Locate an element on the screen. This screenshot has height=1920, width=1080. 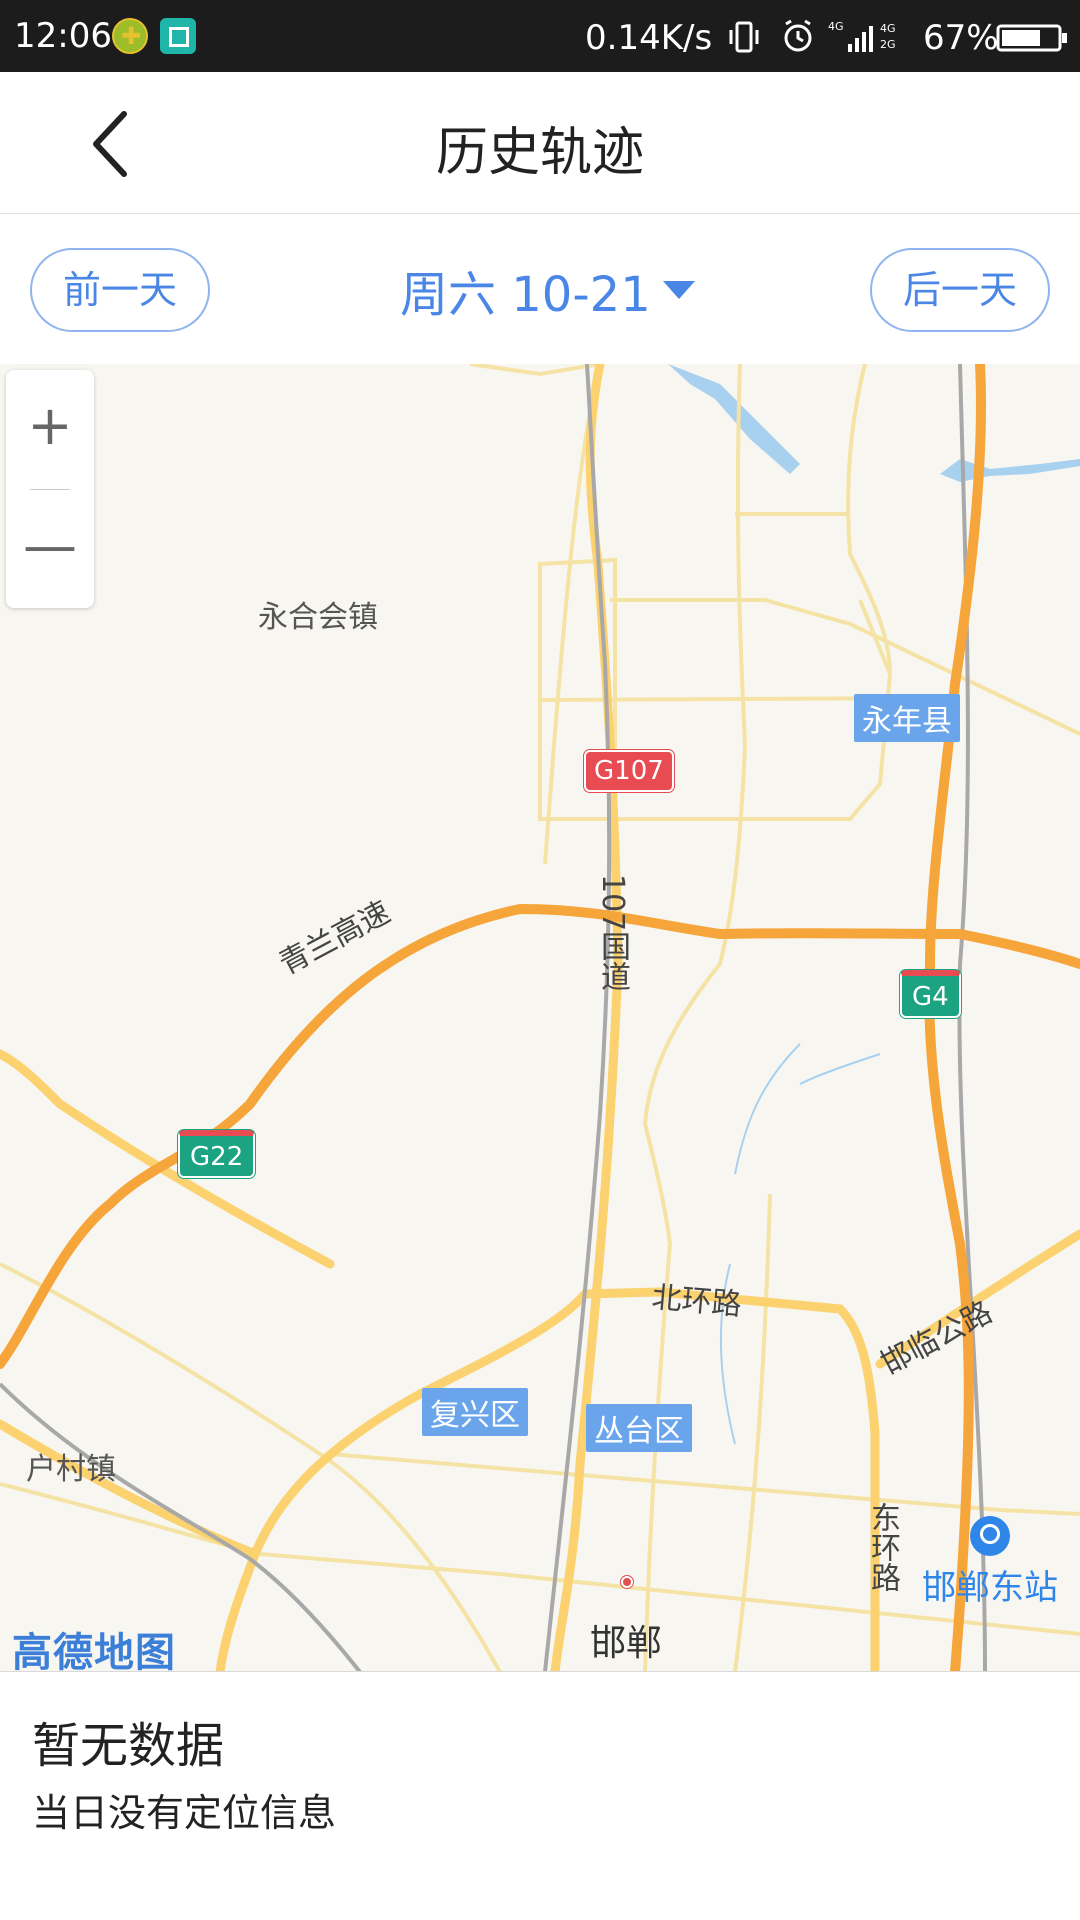
district-label-fuxing: 复兴区 is located at coordinates (475, 1412).